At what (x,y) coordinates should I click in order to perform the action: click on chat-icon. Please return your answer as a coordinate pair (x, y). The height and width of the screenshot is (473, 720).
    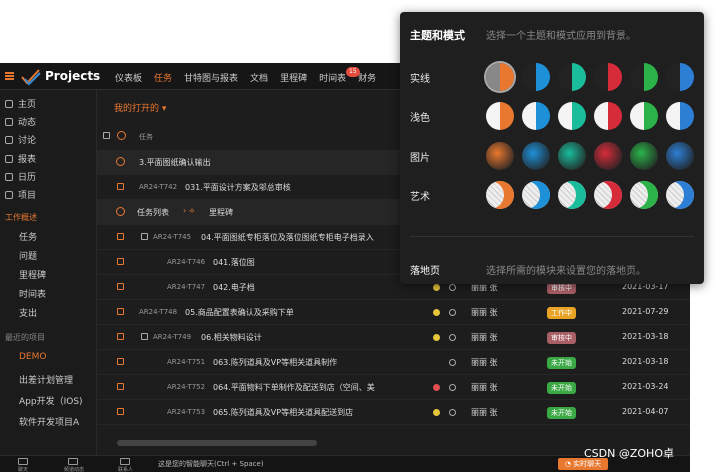
    Looking at the image, I should click on (23, 461).